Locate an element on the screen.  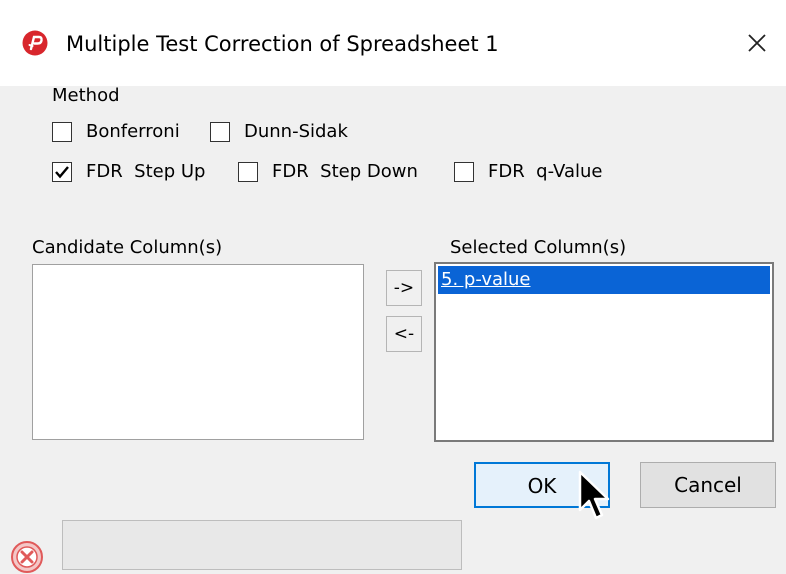
fdr-step-down-checkbox: FDR Step Down is located at coordinates (328, 172).